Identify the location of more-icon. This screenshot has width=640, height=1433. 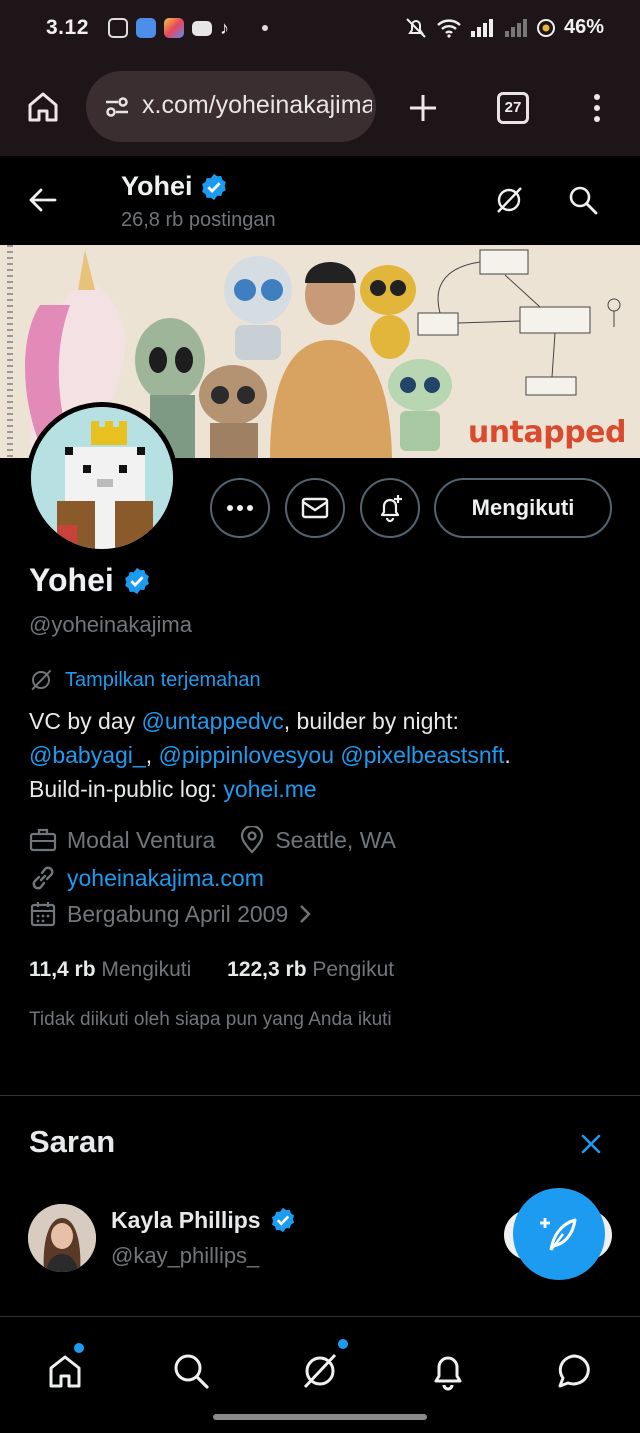
(240, 508).